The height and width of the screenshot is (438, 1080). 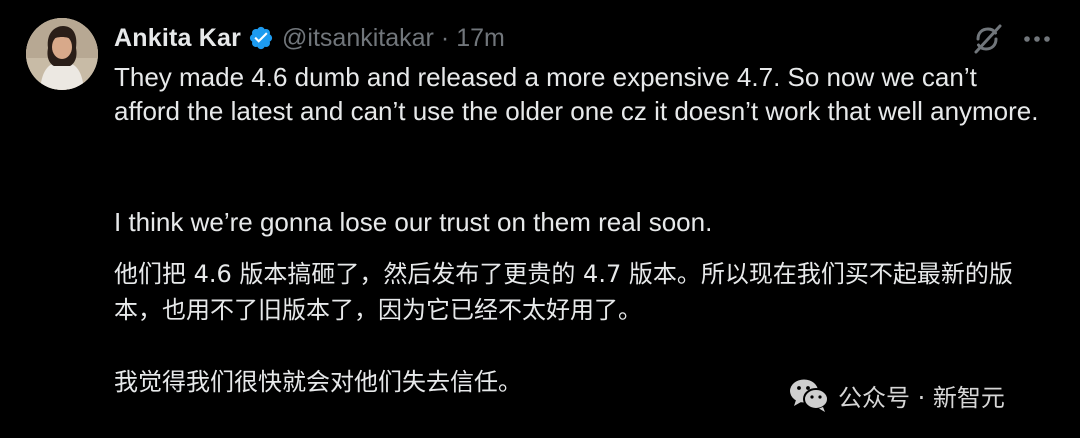 I want to click on watermark: 公众号 · 新智元, so click(x=896, y=395).